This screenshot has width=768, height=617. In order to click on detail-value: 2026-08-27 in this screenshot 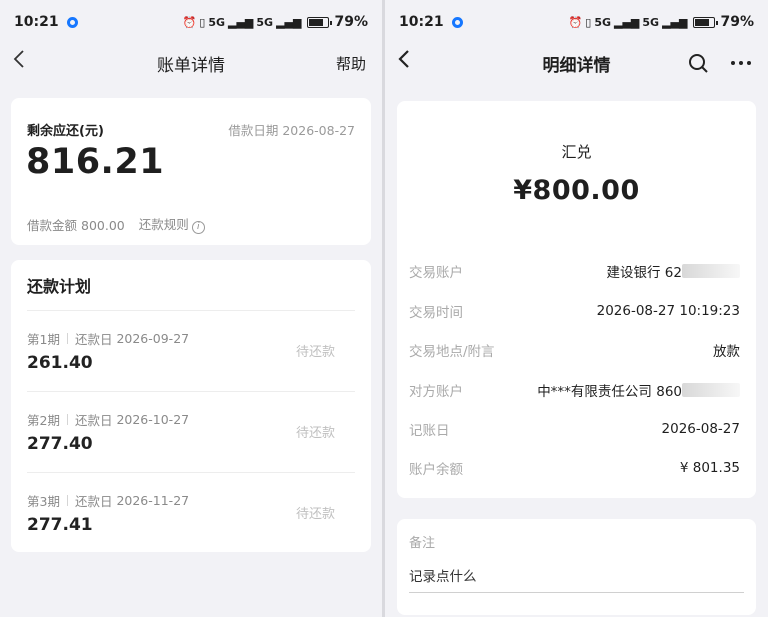, I will do `click(700, 429)`.